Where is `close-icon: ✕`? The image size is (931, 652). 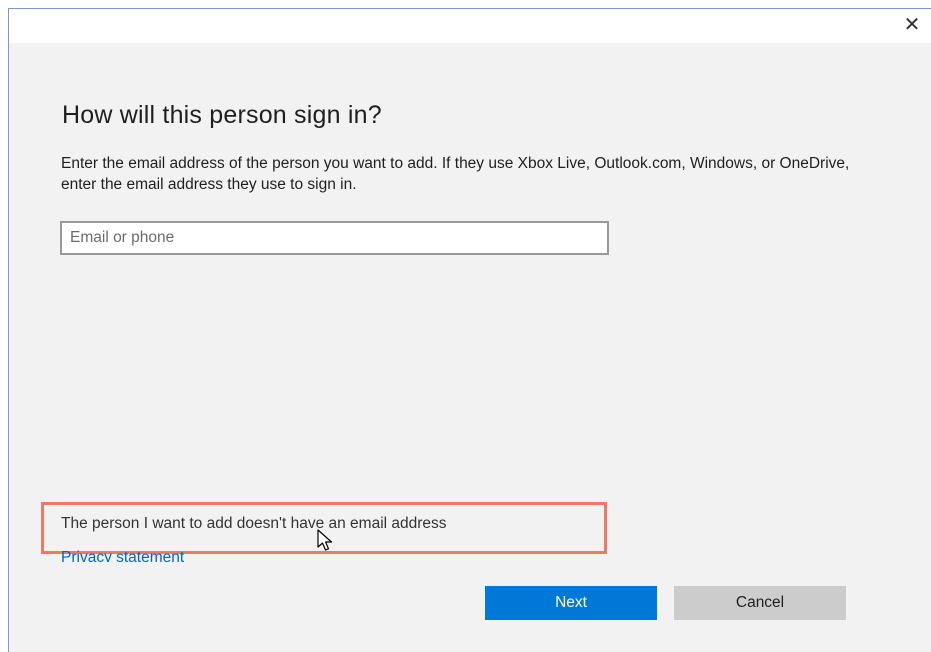
close-icon: ✕ is located at coordinates (912, 25).